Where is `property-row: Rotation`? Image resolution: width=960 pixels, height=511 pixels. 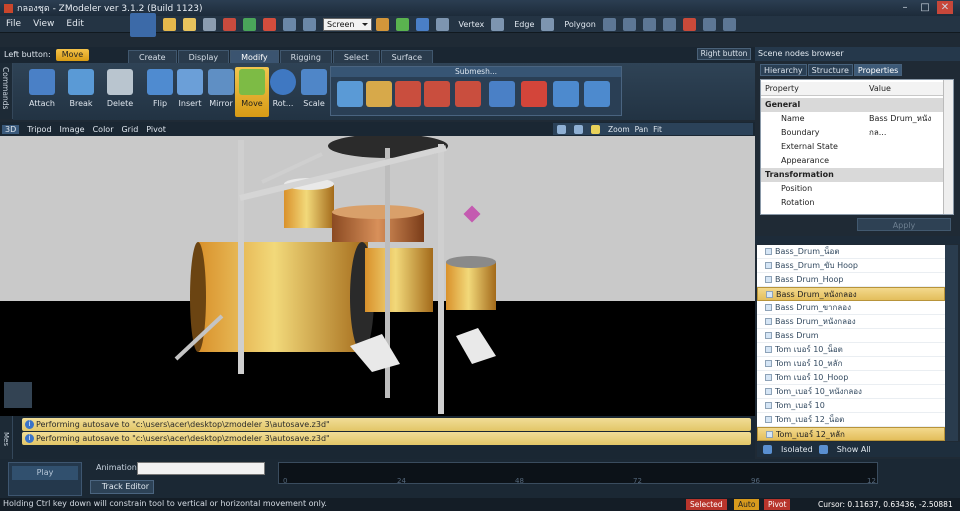
property-row: Rotation is located at coordinates (852, 203).